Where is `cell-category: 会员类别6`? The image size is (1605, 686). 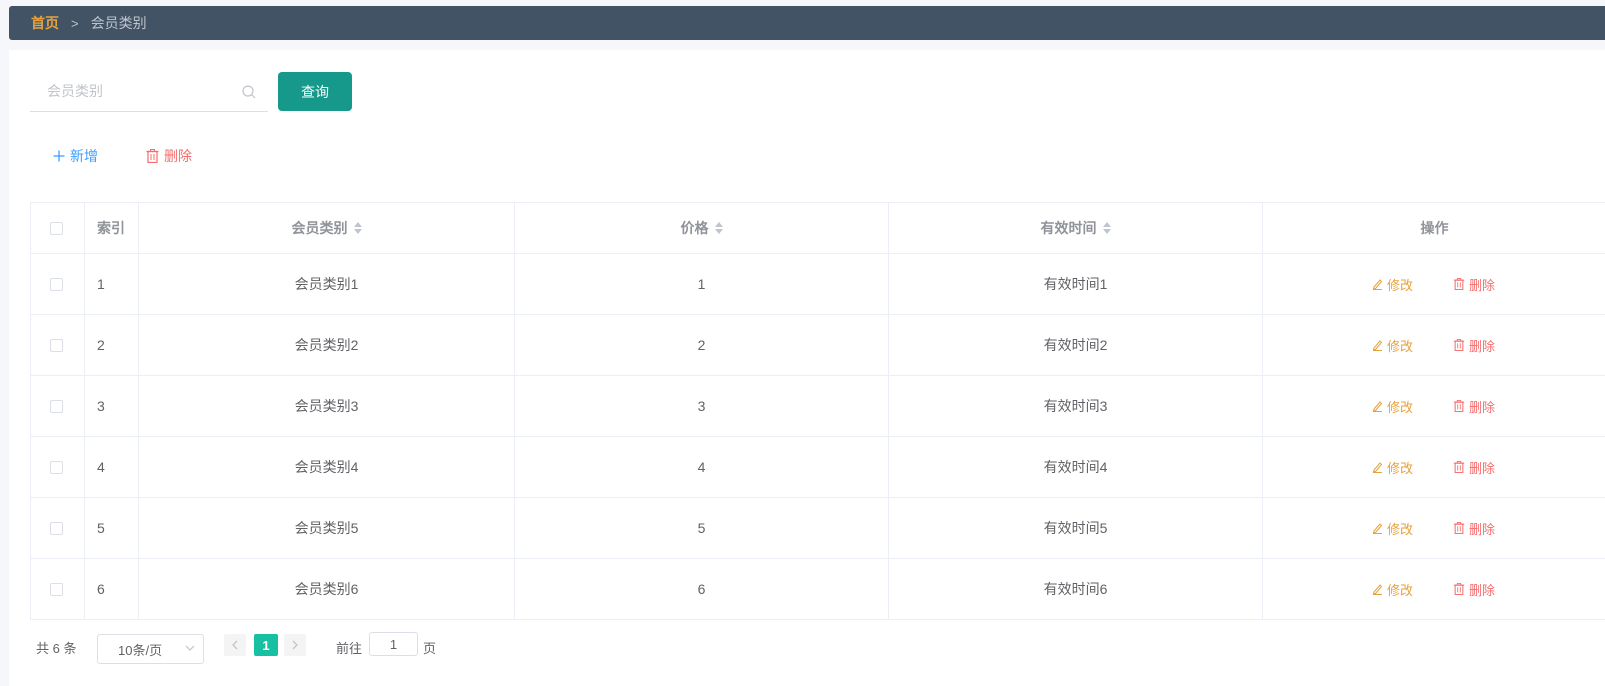 cell-category: 会员类别6 is located at coordinates (327, 589).